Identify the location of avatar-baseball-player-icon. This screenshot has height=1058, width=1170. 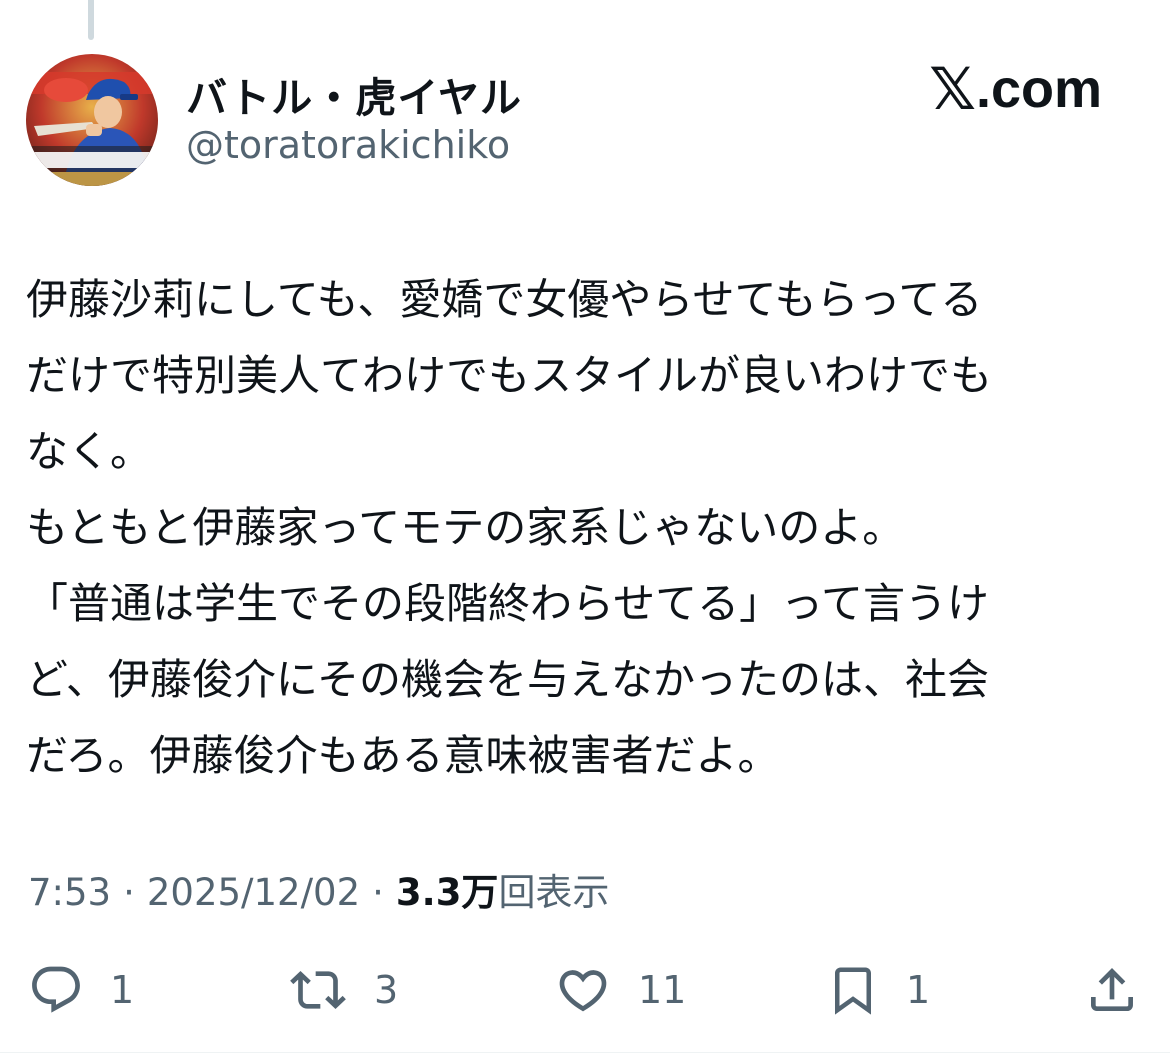
(92, 120).